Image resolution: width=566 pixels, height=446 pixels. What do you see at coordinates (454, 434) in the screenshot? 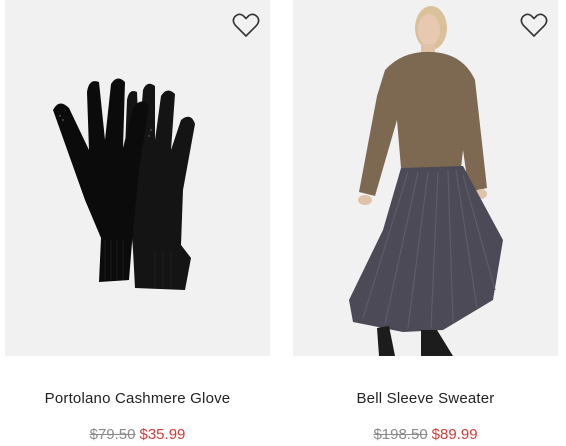
I see `sale-price: $89.99` at bounding box center [454, 434].